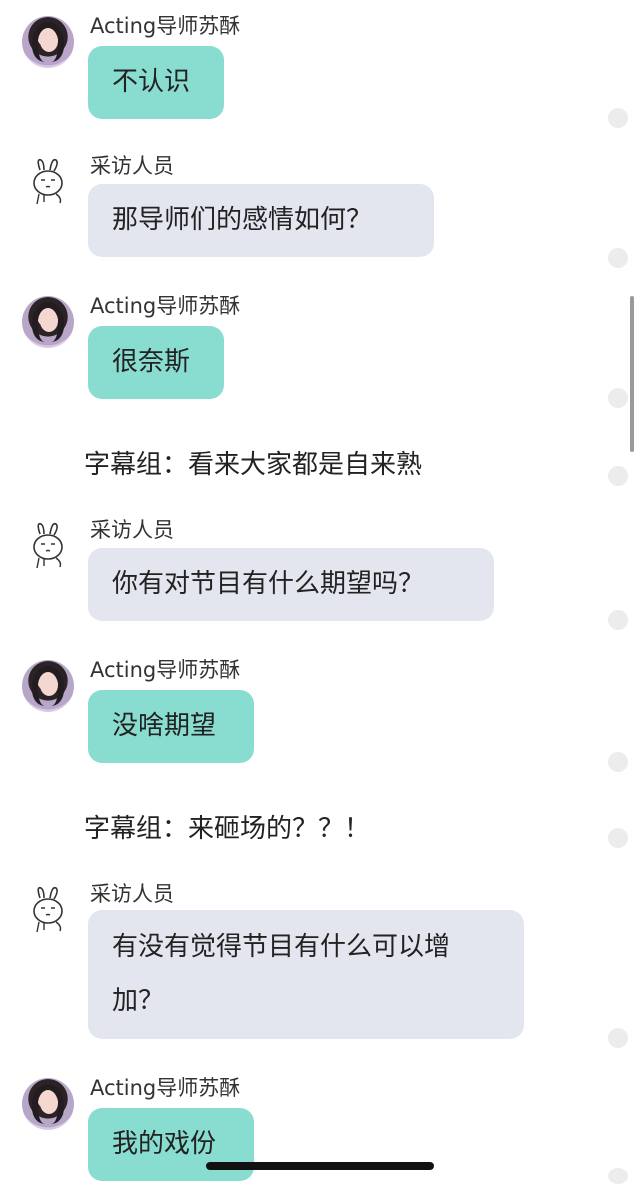 This screenshot has width=640, height=1184. Describe the element at coordinates (171, 1144) in the screenshot. I see `message-bubble: 我的戏份` at that location.